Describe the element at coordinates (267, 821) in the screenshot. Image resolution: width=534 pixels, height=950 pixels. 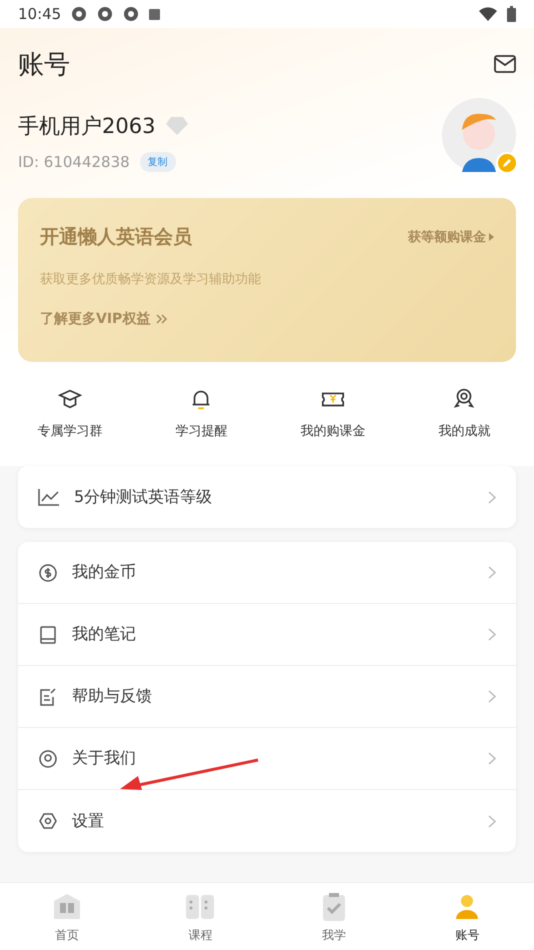
I see `menu-item: 设置` at that location.